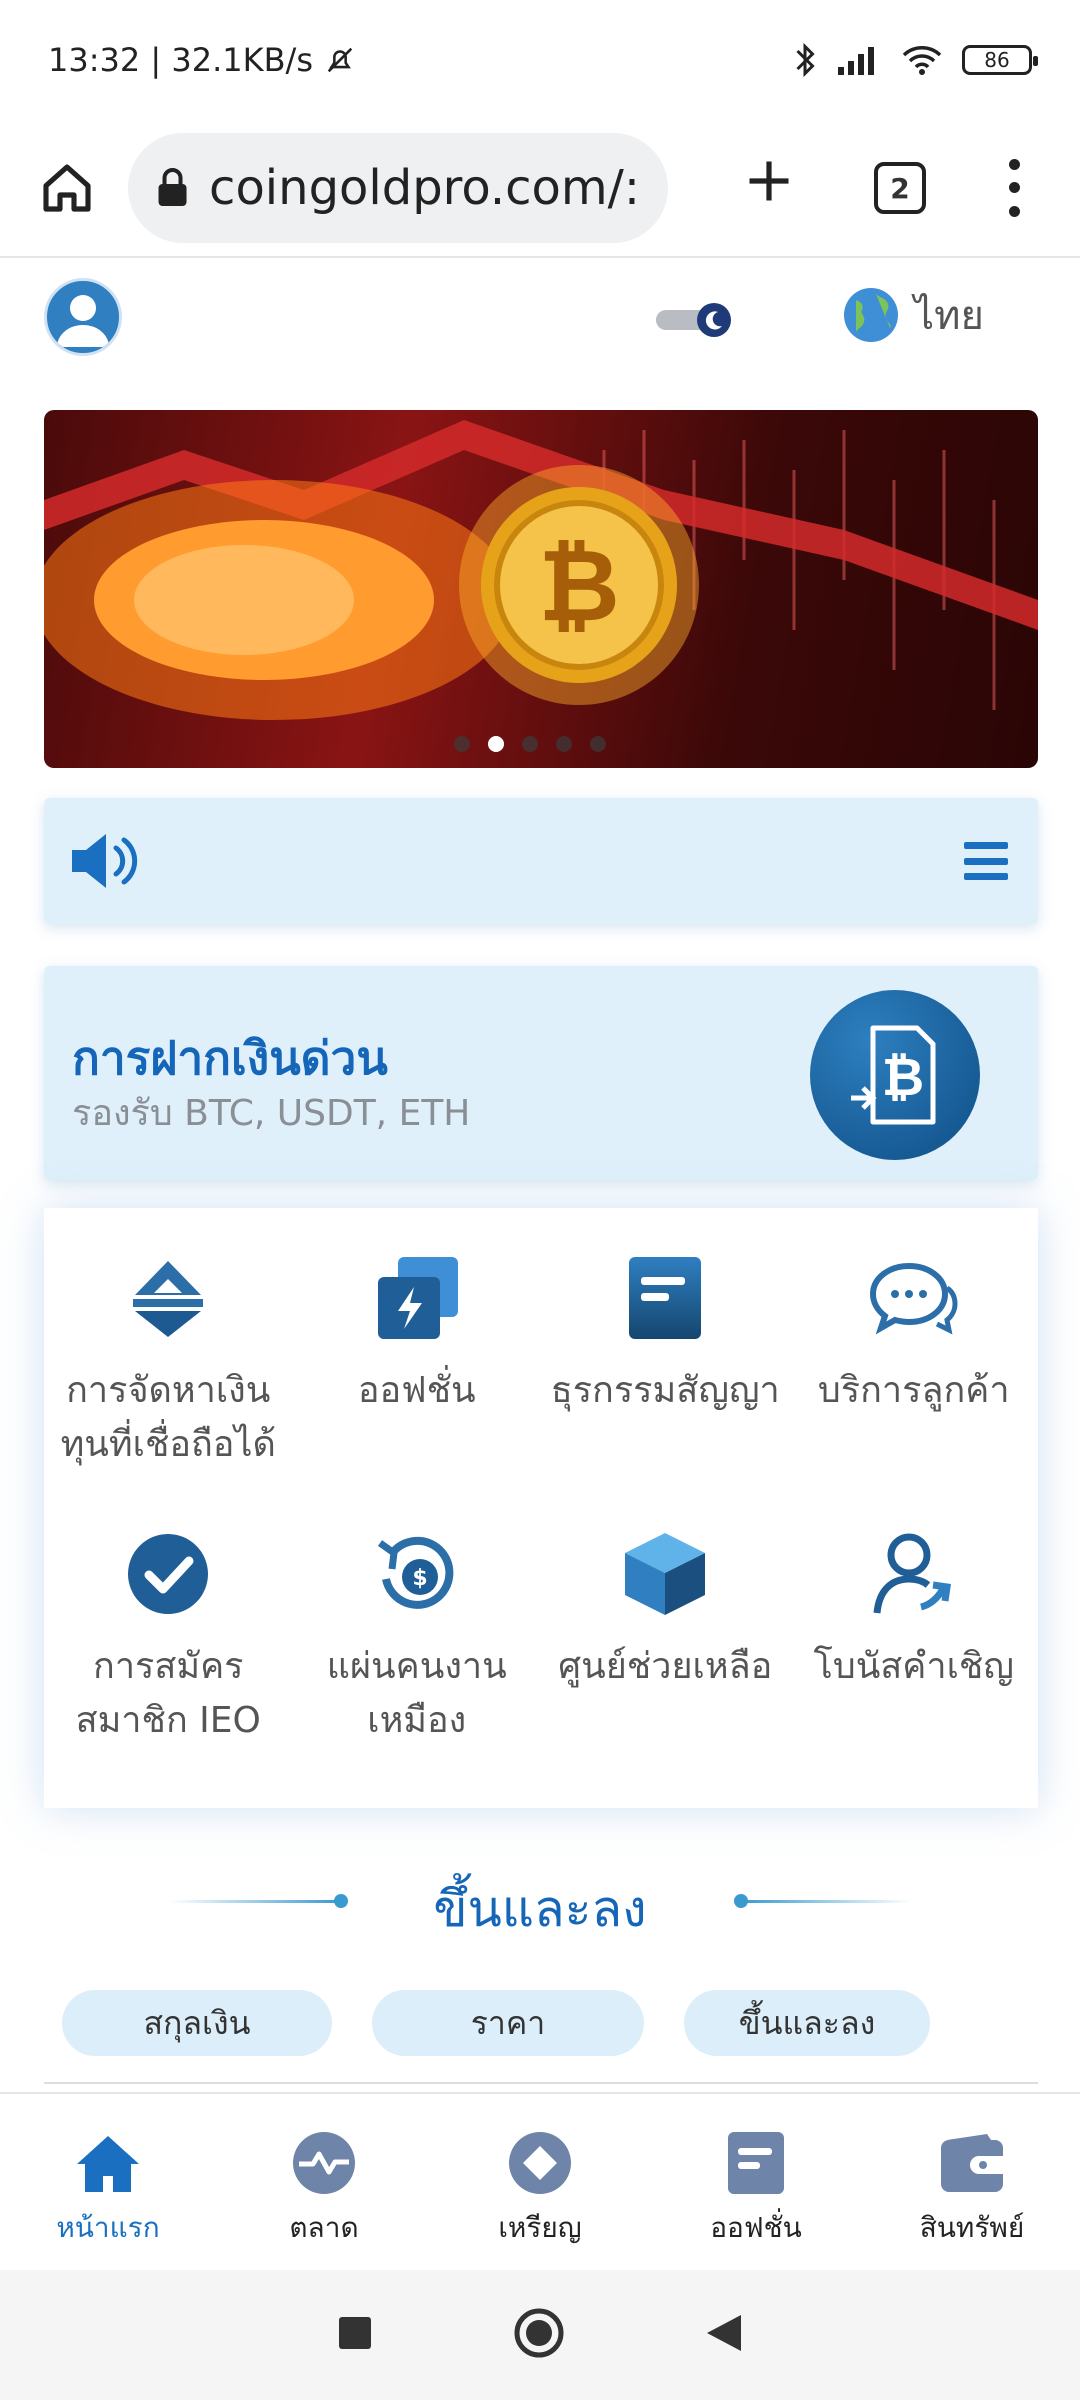 The image size is (1080, 2400). I want to click on feature-ieo: การสมัครสมาชิก IEO, so click(168, 1664).